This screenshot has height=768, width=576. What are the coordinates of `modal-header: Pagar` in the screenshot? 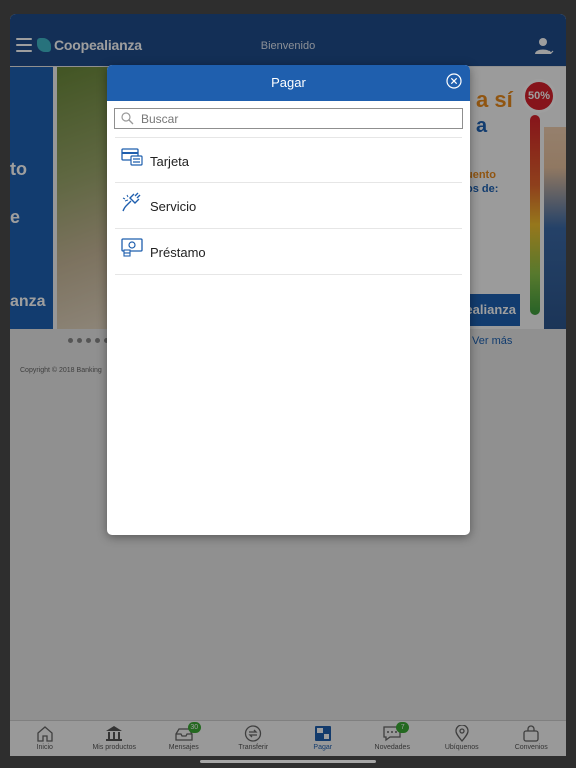 It's located at (288, 83).